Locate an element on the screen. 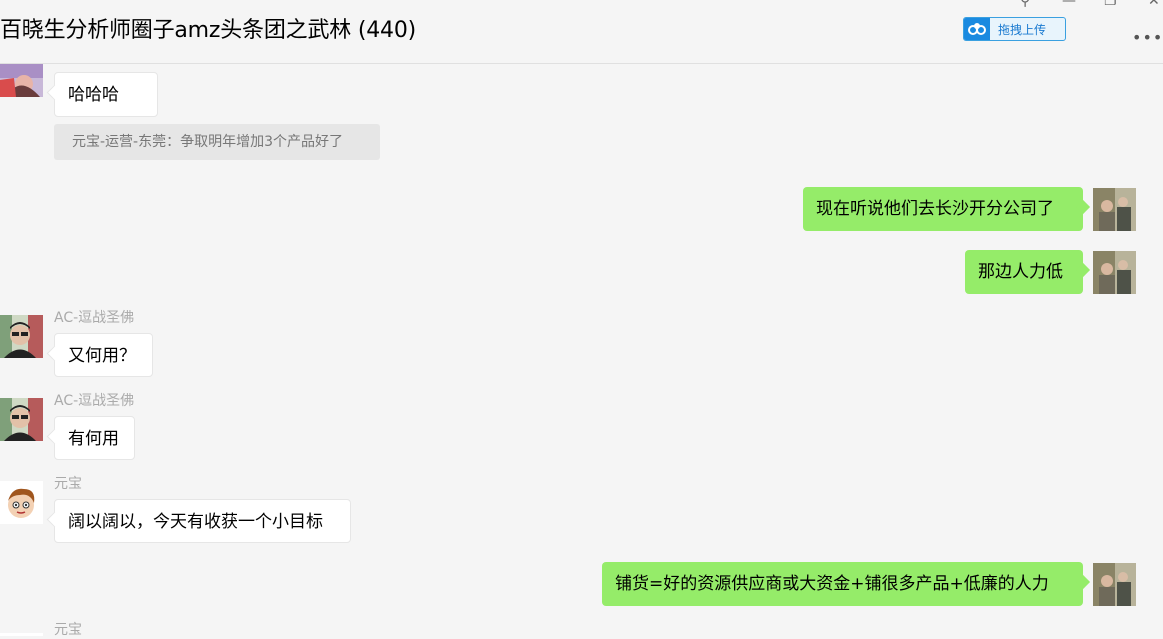  drag-upload-button: 拖拽上传 is located at coordinates (1014, 29).